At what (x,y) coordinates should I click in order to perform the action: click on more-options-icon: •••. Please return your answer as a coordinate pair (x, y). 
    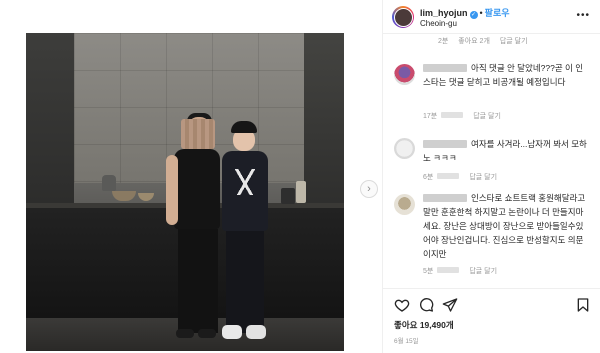
    Looking at the image, I should click on (583, 15).